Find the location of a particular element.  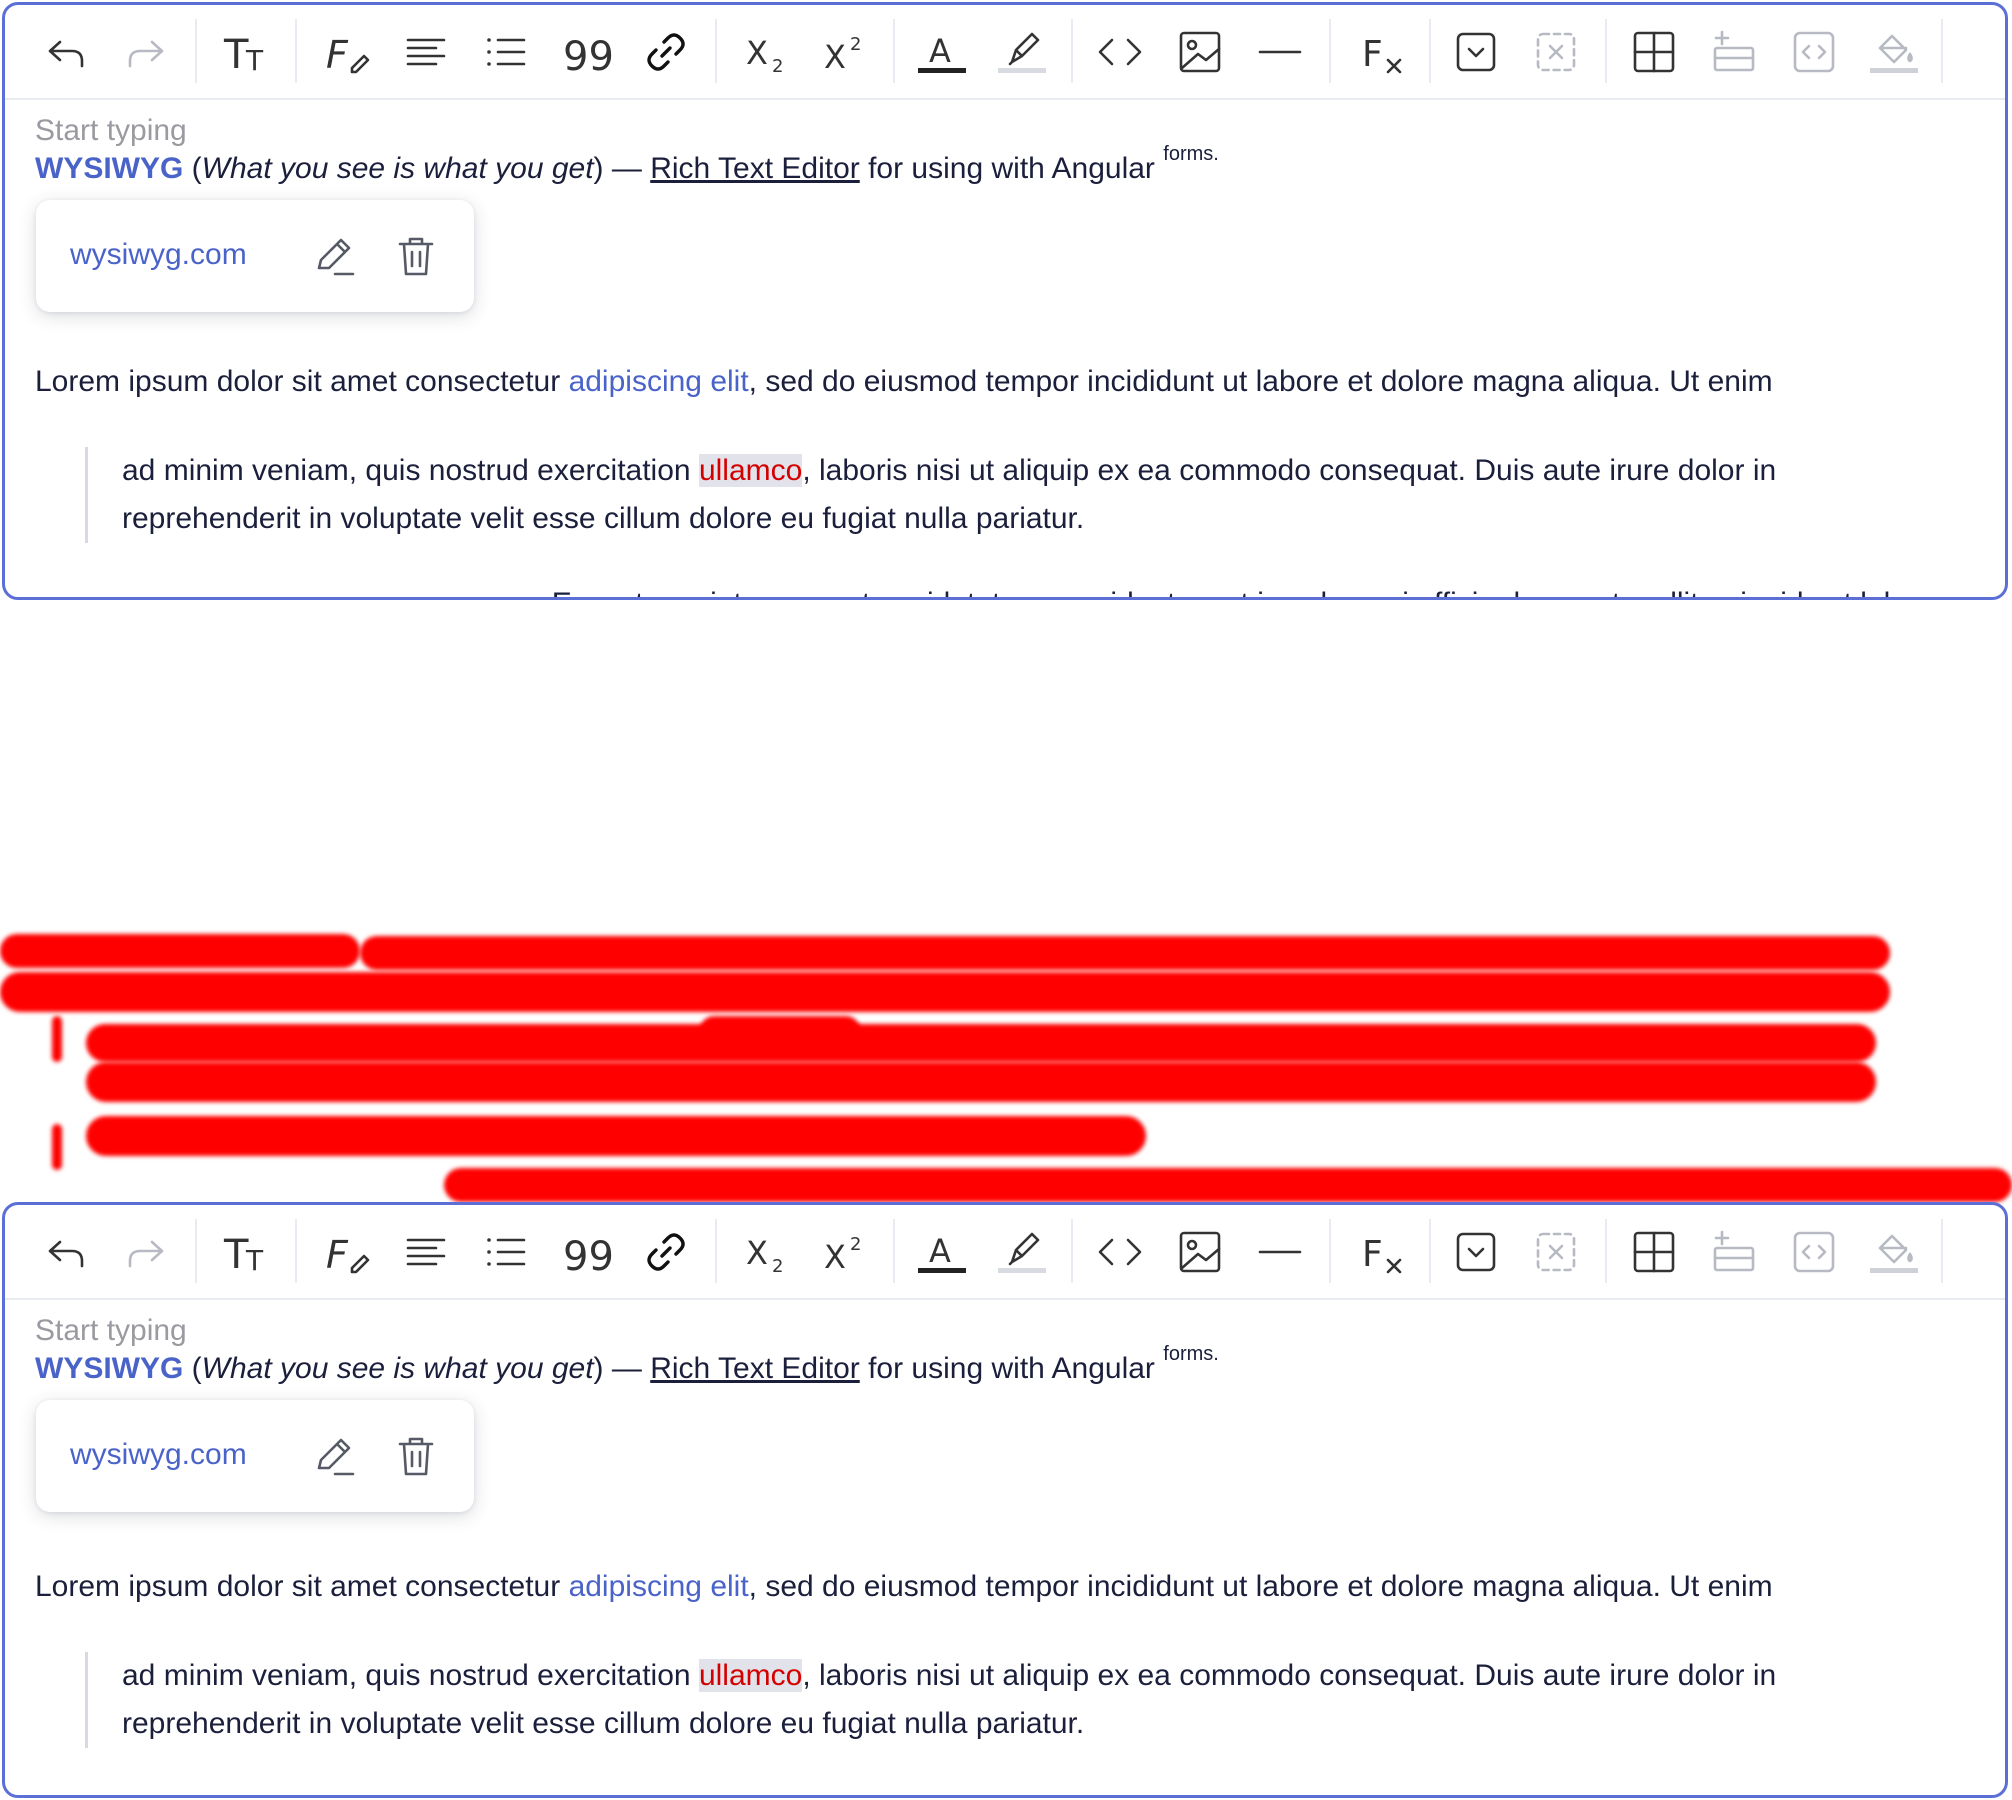

text-color-icon: A is located at coordinates (942, 1252).